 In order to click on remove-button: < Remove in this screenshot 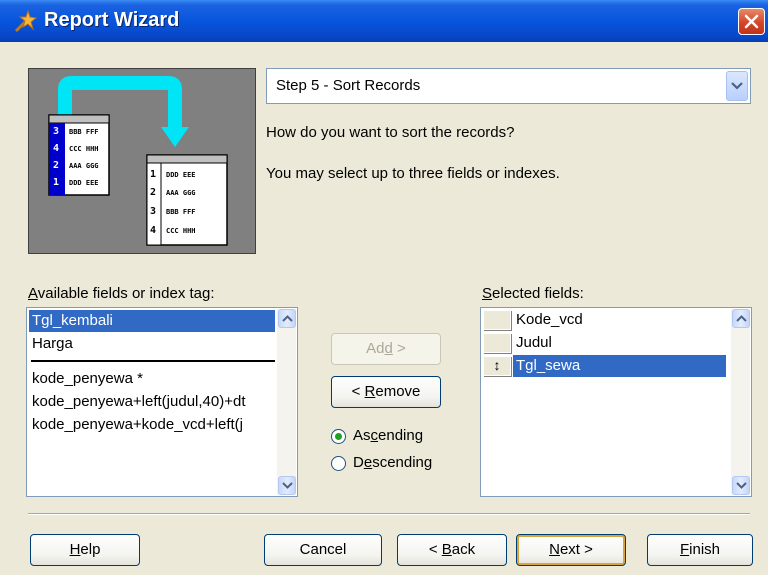, I will do `click(386, 392)`.